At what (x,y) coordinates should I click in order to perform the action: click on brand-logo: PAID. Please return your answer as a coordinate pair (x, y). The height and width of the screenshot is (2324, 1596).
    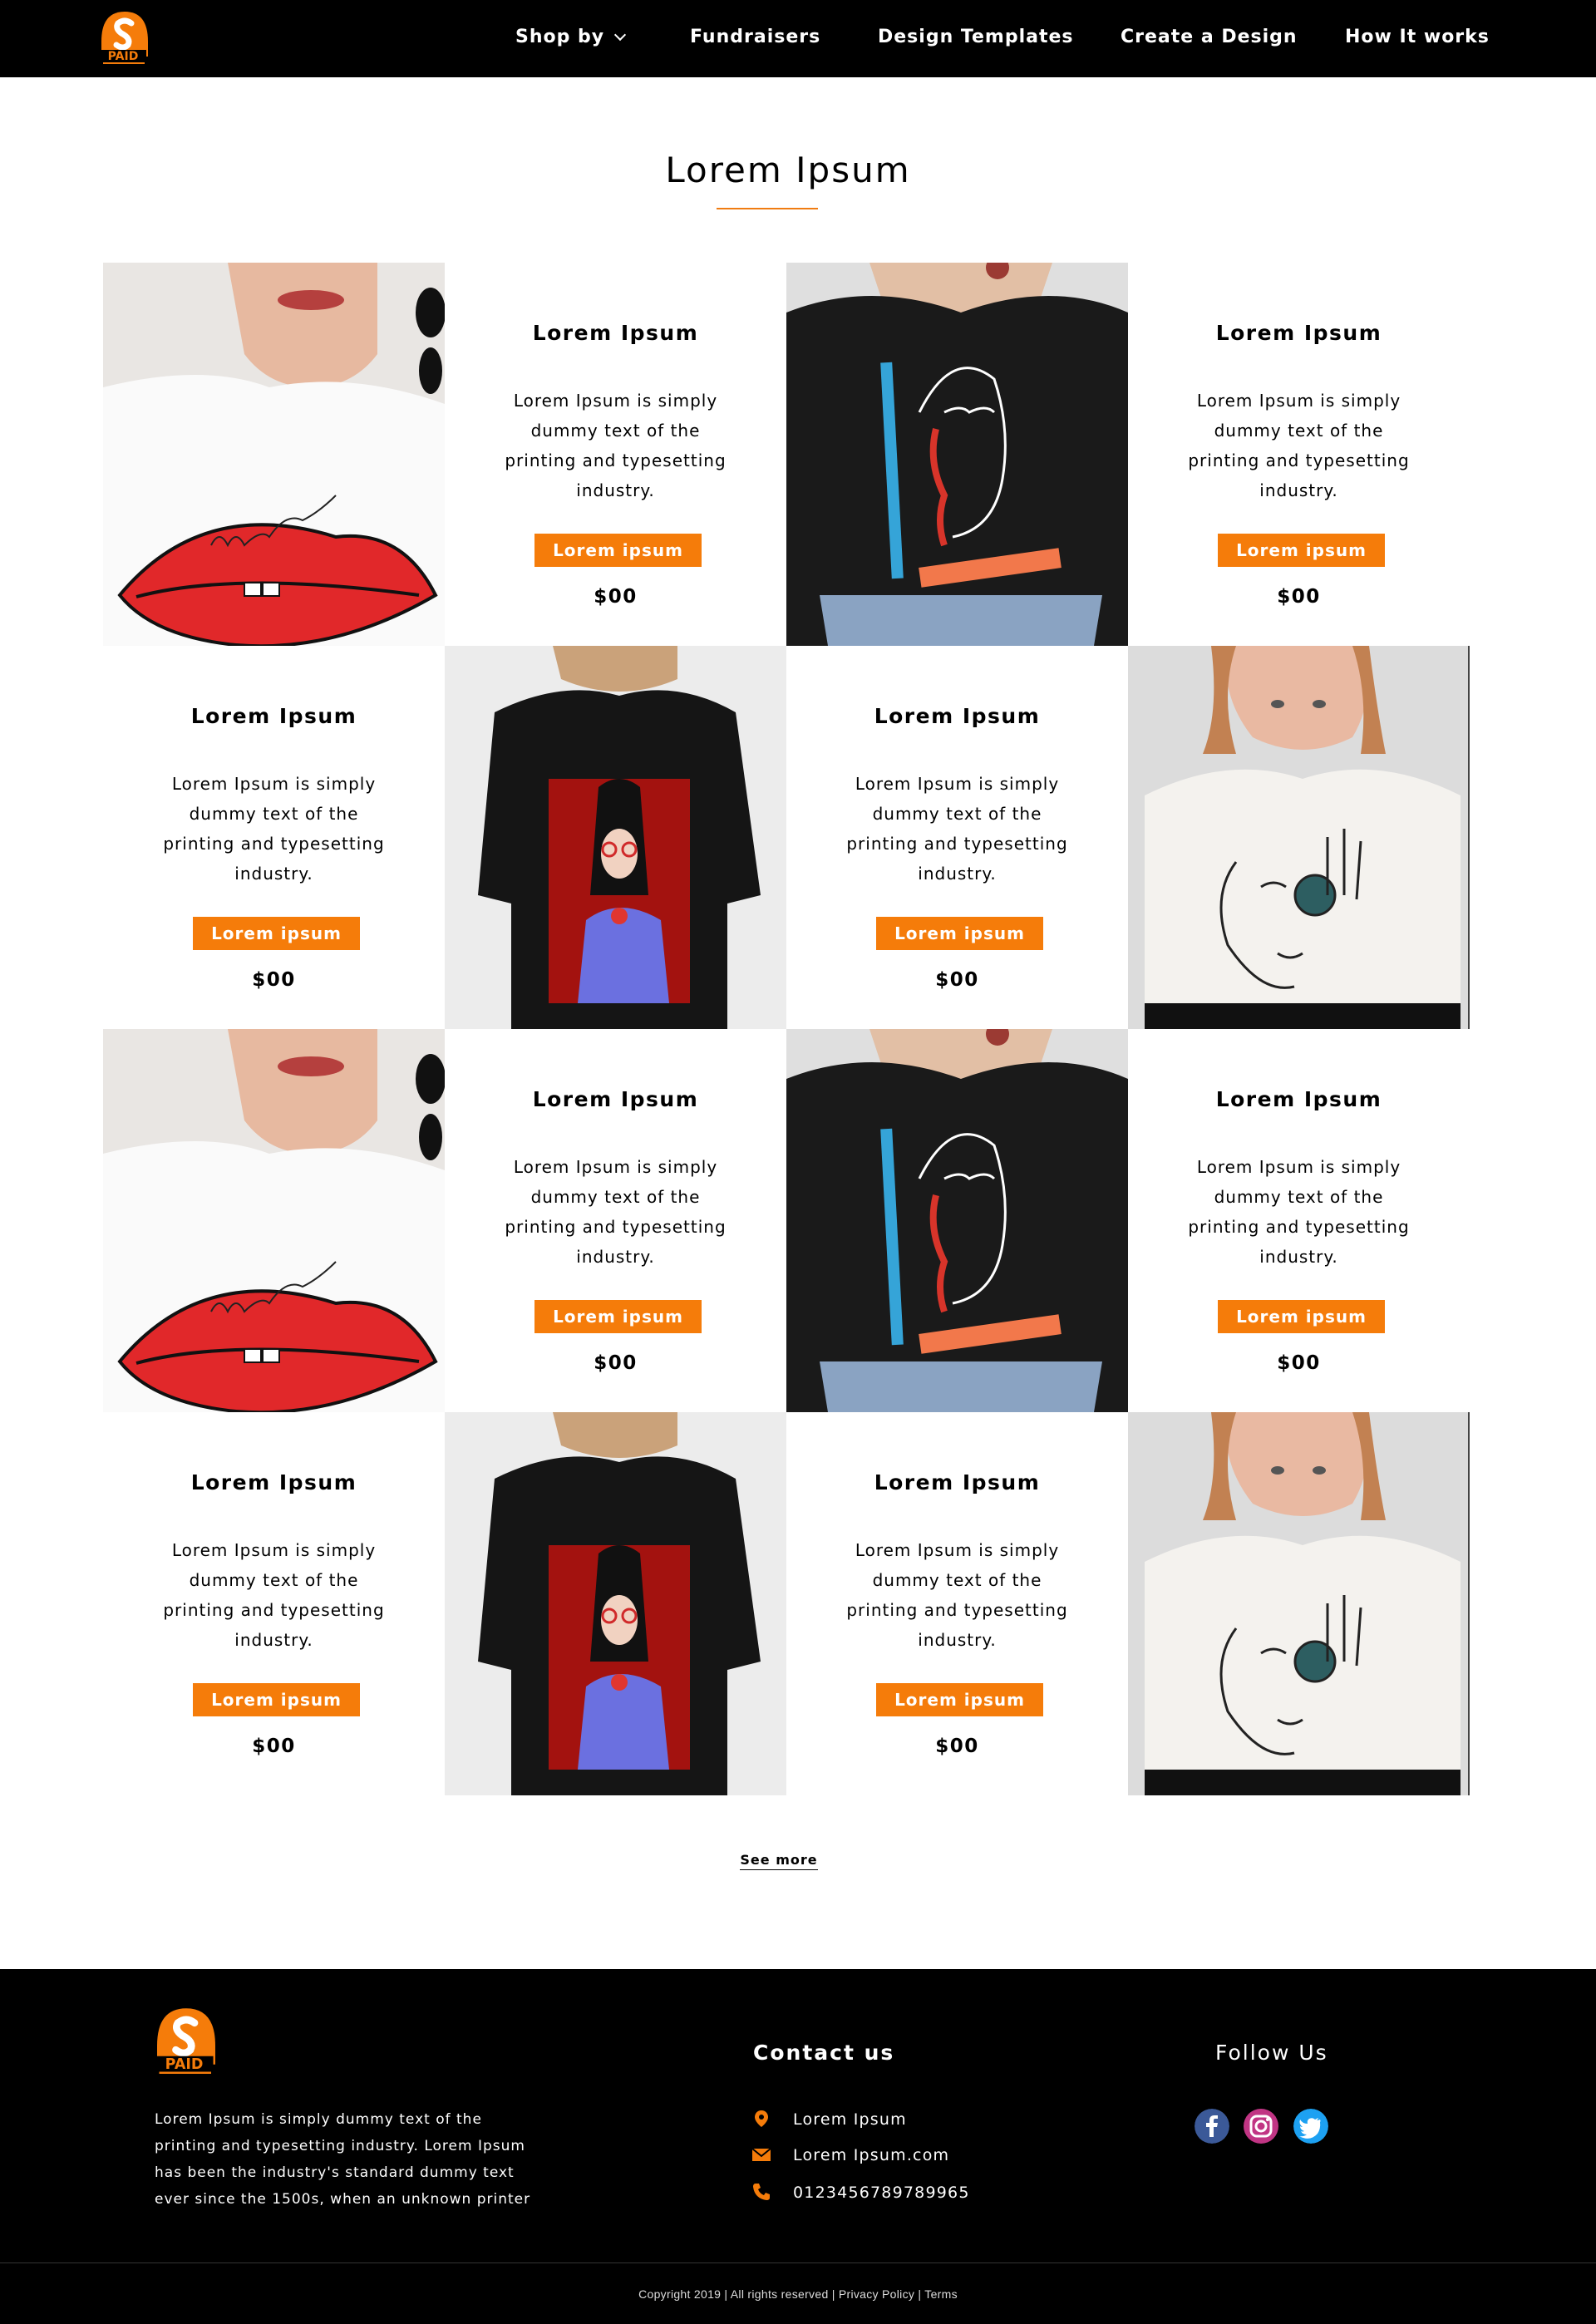
    Looking at the image, I should click on (124, 37).